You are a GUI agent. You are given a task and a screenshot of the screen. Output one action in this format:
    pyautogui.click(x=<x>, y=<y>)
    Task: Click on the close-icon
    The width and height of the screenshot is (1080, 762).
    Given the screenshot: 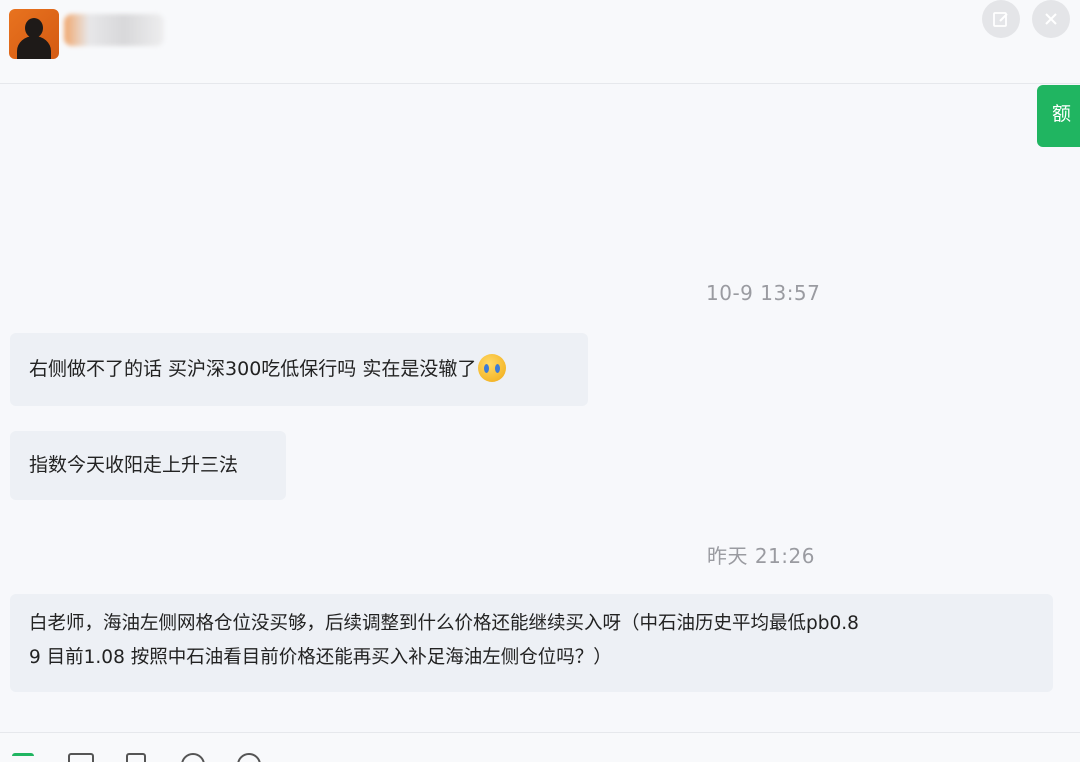 What is the action you would take?
    pyautogui.click(x=1051, y=19)
    